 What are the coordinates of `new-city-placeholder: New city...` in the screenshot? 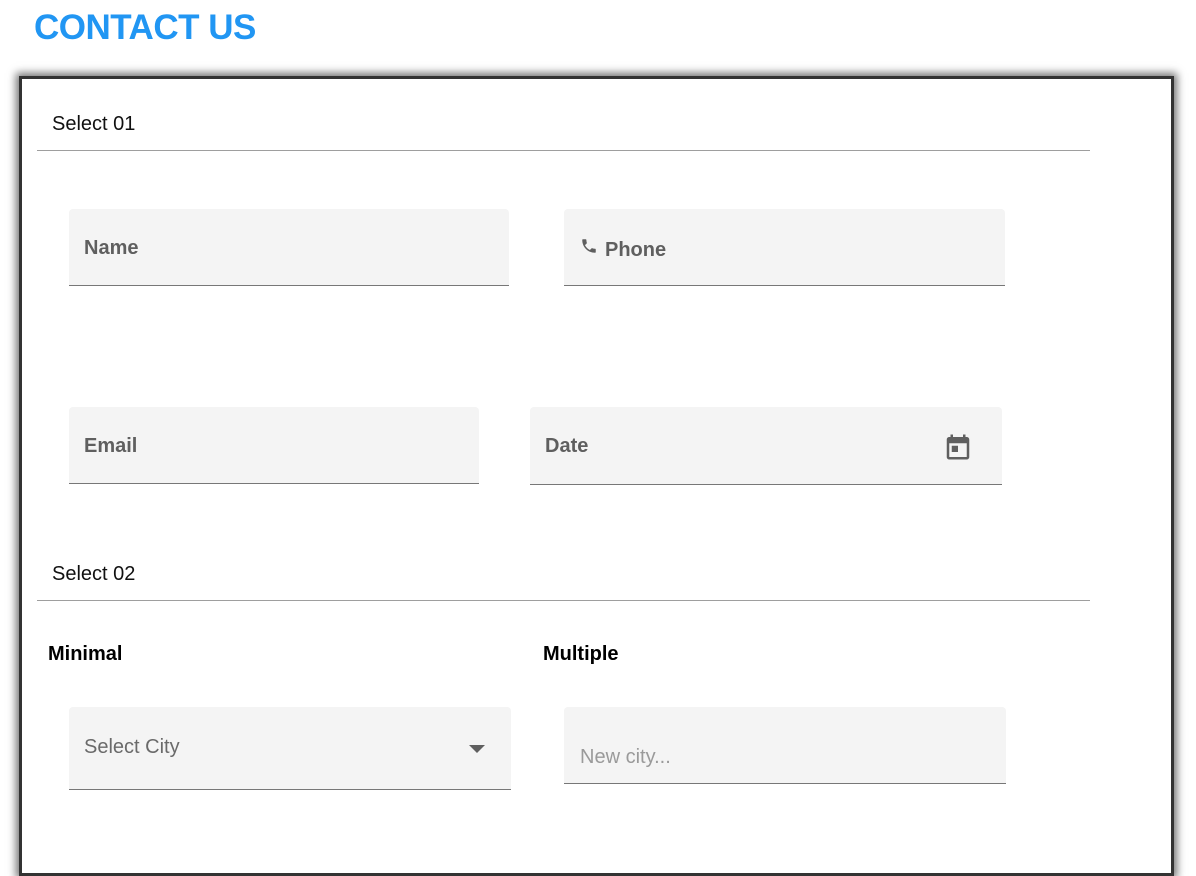 It's located at (625, 757).